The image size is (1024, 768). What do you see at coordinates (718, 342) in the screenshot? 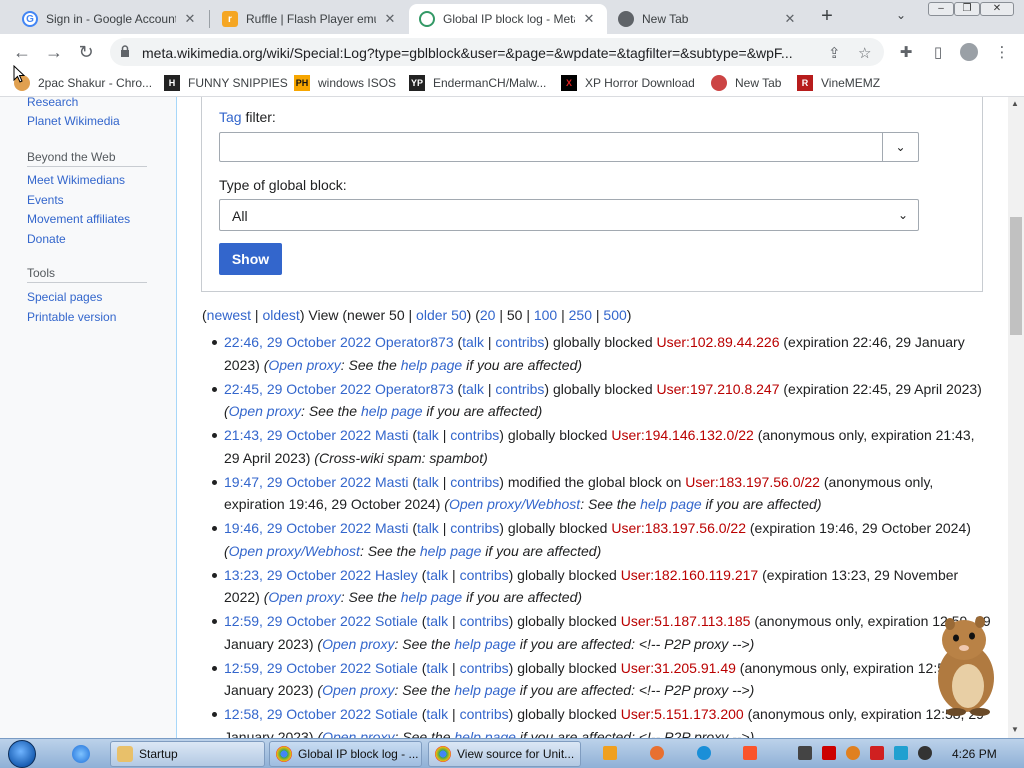
I see `blocked-target-link: User:102.89.44.226` at bounding box center [718, 342].